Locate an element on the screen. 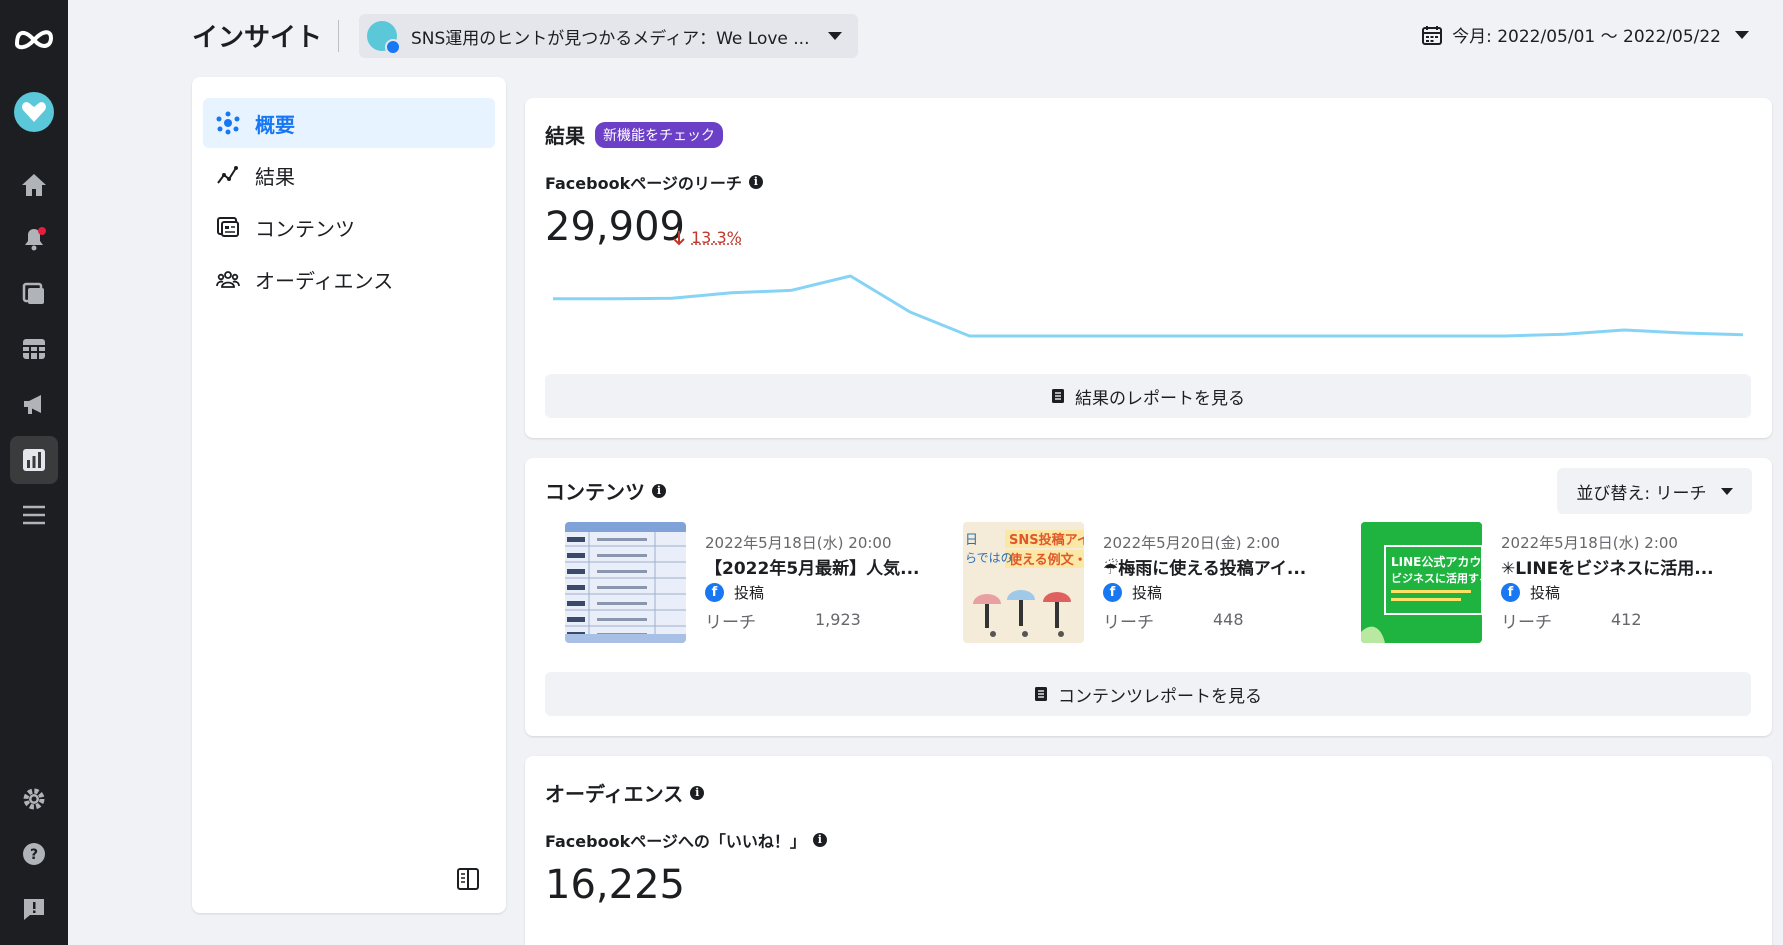  results-report-label: 結果のレポートを見る is located at coordinates (1160, 398).